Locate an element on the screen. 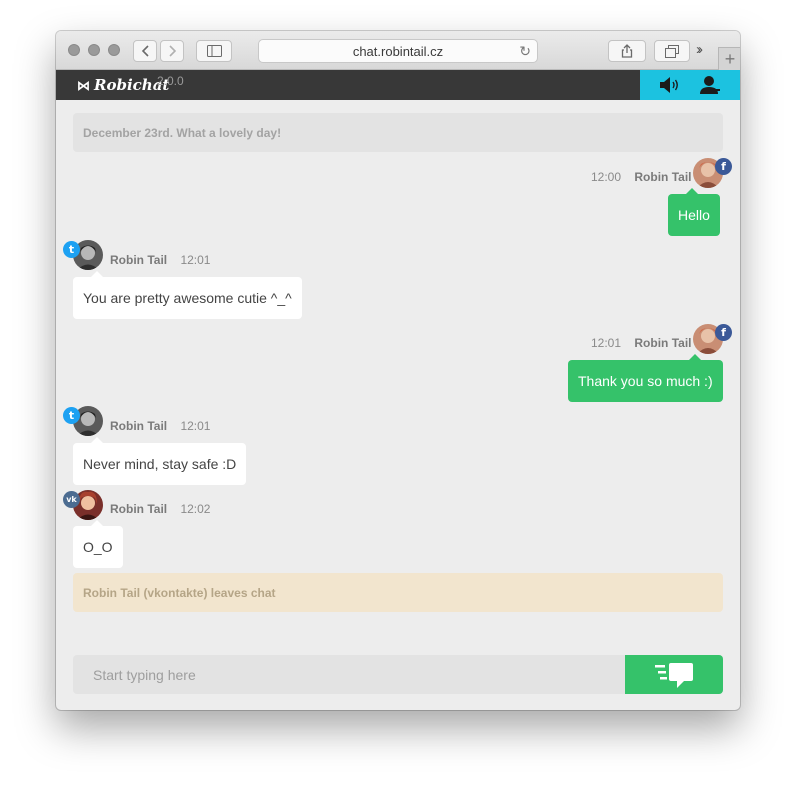  minimize-window-button is located at coordinates (94, 50).